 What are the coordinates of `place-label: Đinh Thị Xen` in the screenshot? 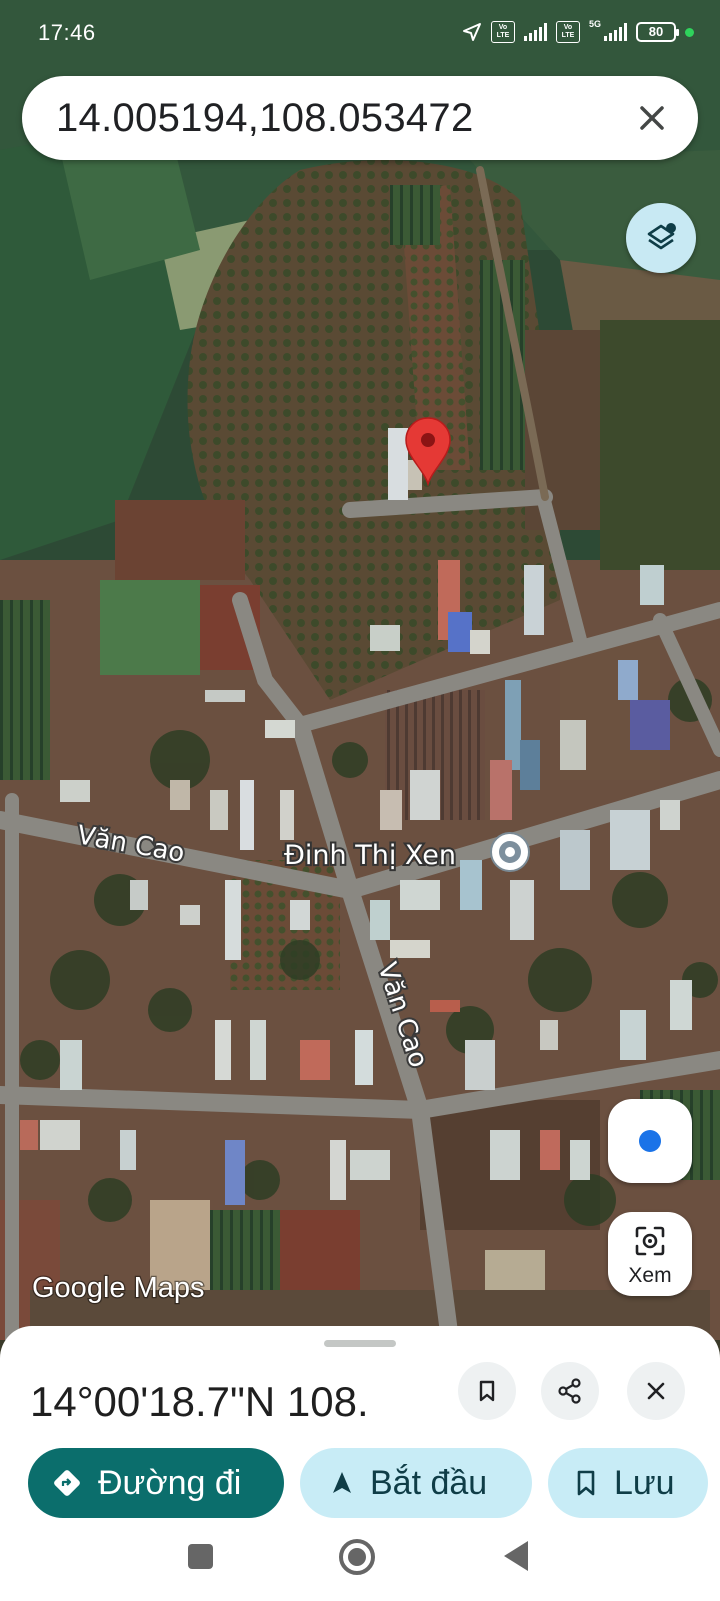 It's located at (370, 855).